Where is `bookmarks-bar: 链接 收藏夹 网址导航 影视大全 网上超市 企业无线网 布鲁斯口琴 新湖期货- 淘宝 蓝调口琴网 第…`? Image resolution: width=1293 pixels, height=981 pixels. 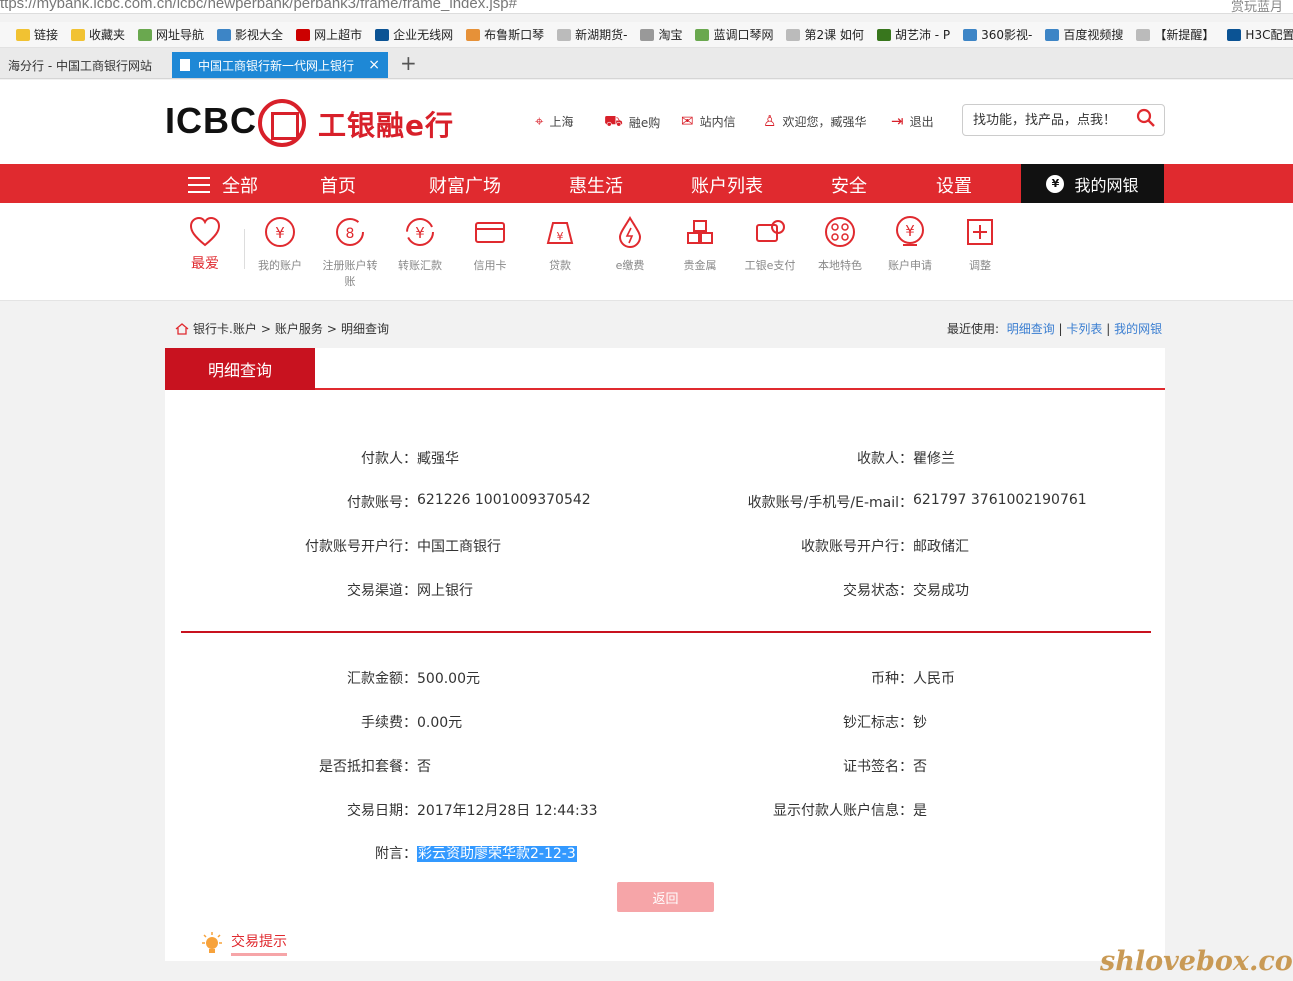 bookmarks-bar: 链接 收藏夹 网址导航 影视大全 网上超市 企业无线网 布鲁斯口琴 新湖期货- 淘宝 蓝调口琴网 第… is located at coordinates (646, 35).